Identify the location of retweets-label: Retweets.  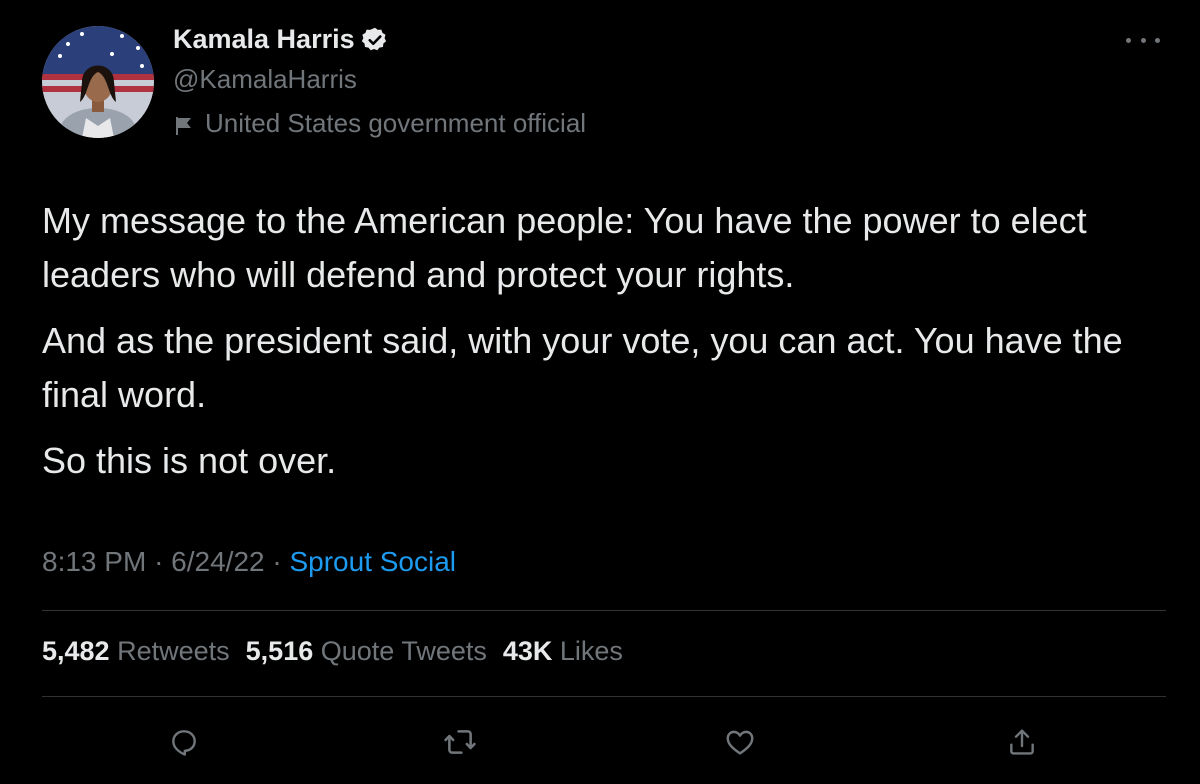
(173, 651).